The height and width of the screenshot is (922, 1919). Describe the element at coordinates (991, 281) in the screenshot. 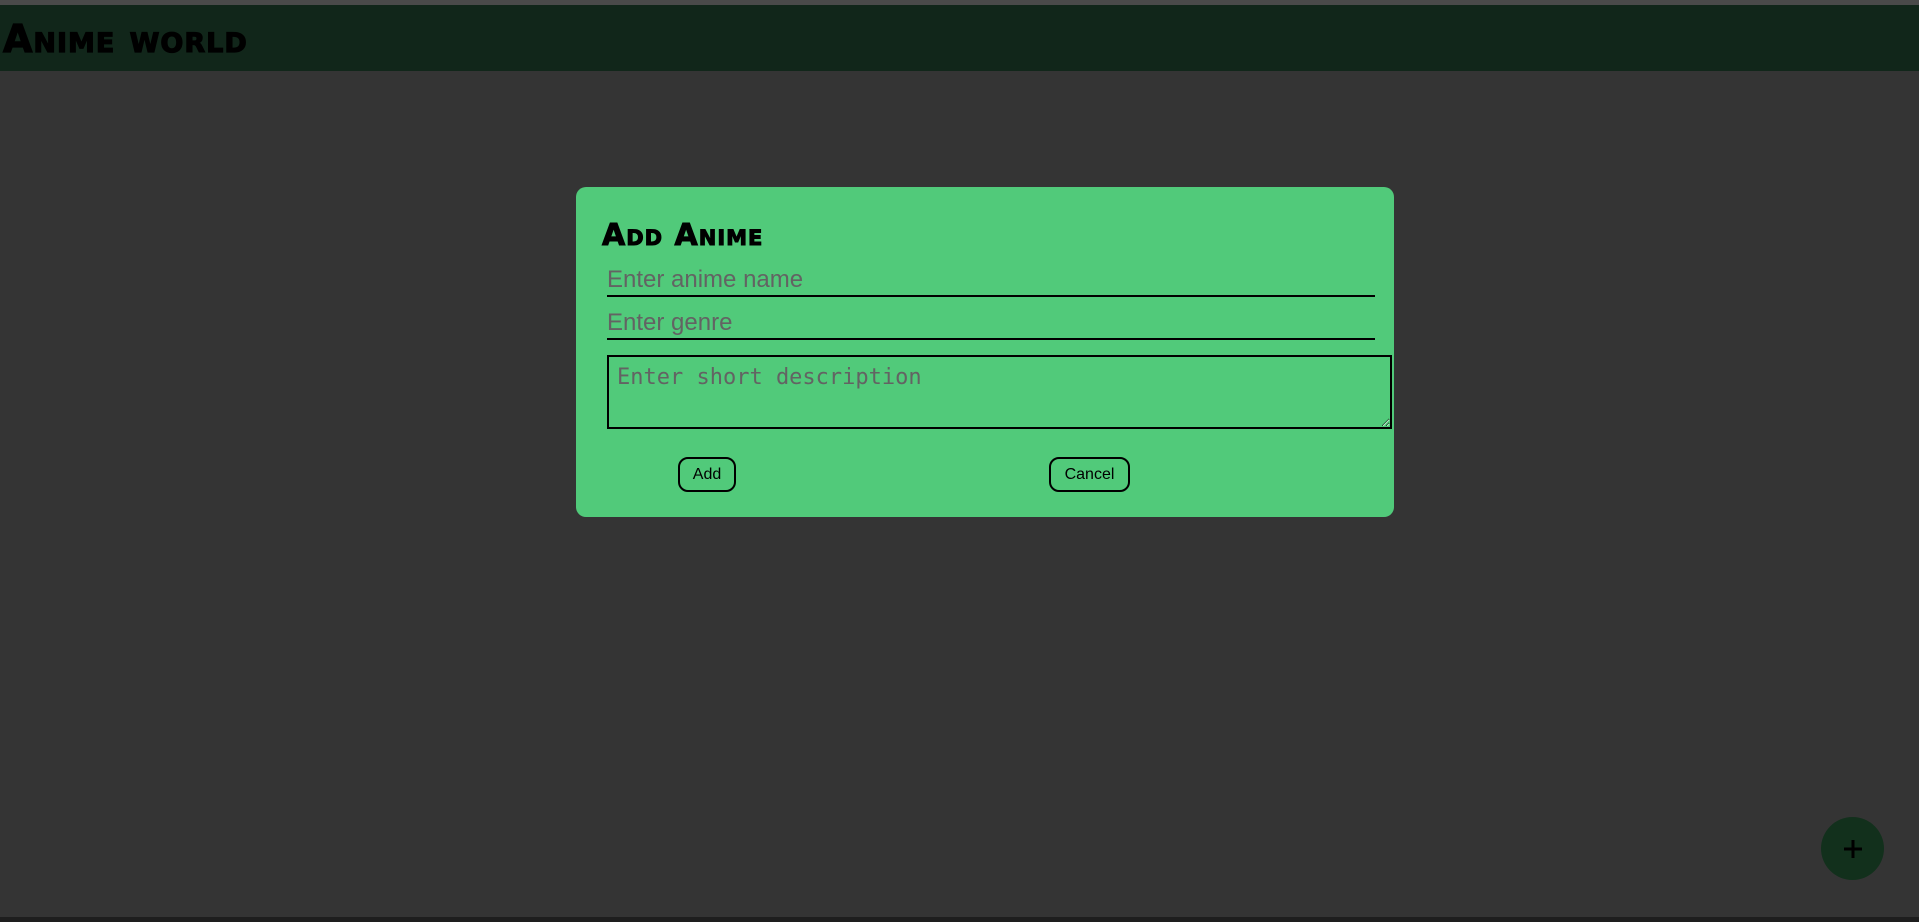

I see `anime-name-input` at that location.